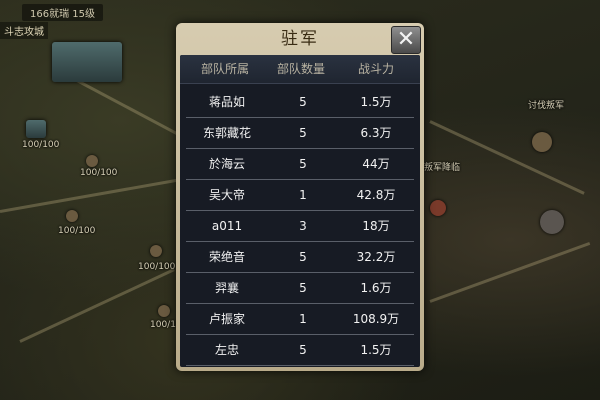 The height and width of the screenshot is (400, 600). Describe the element at coordinates (226, 319) in the screenshot. I see `unit-owner: 卢振家` at that location.